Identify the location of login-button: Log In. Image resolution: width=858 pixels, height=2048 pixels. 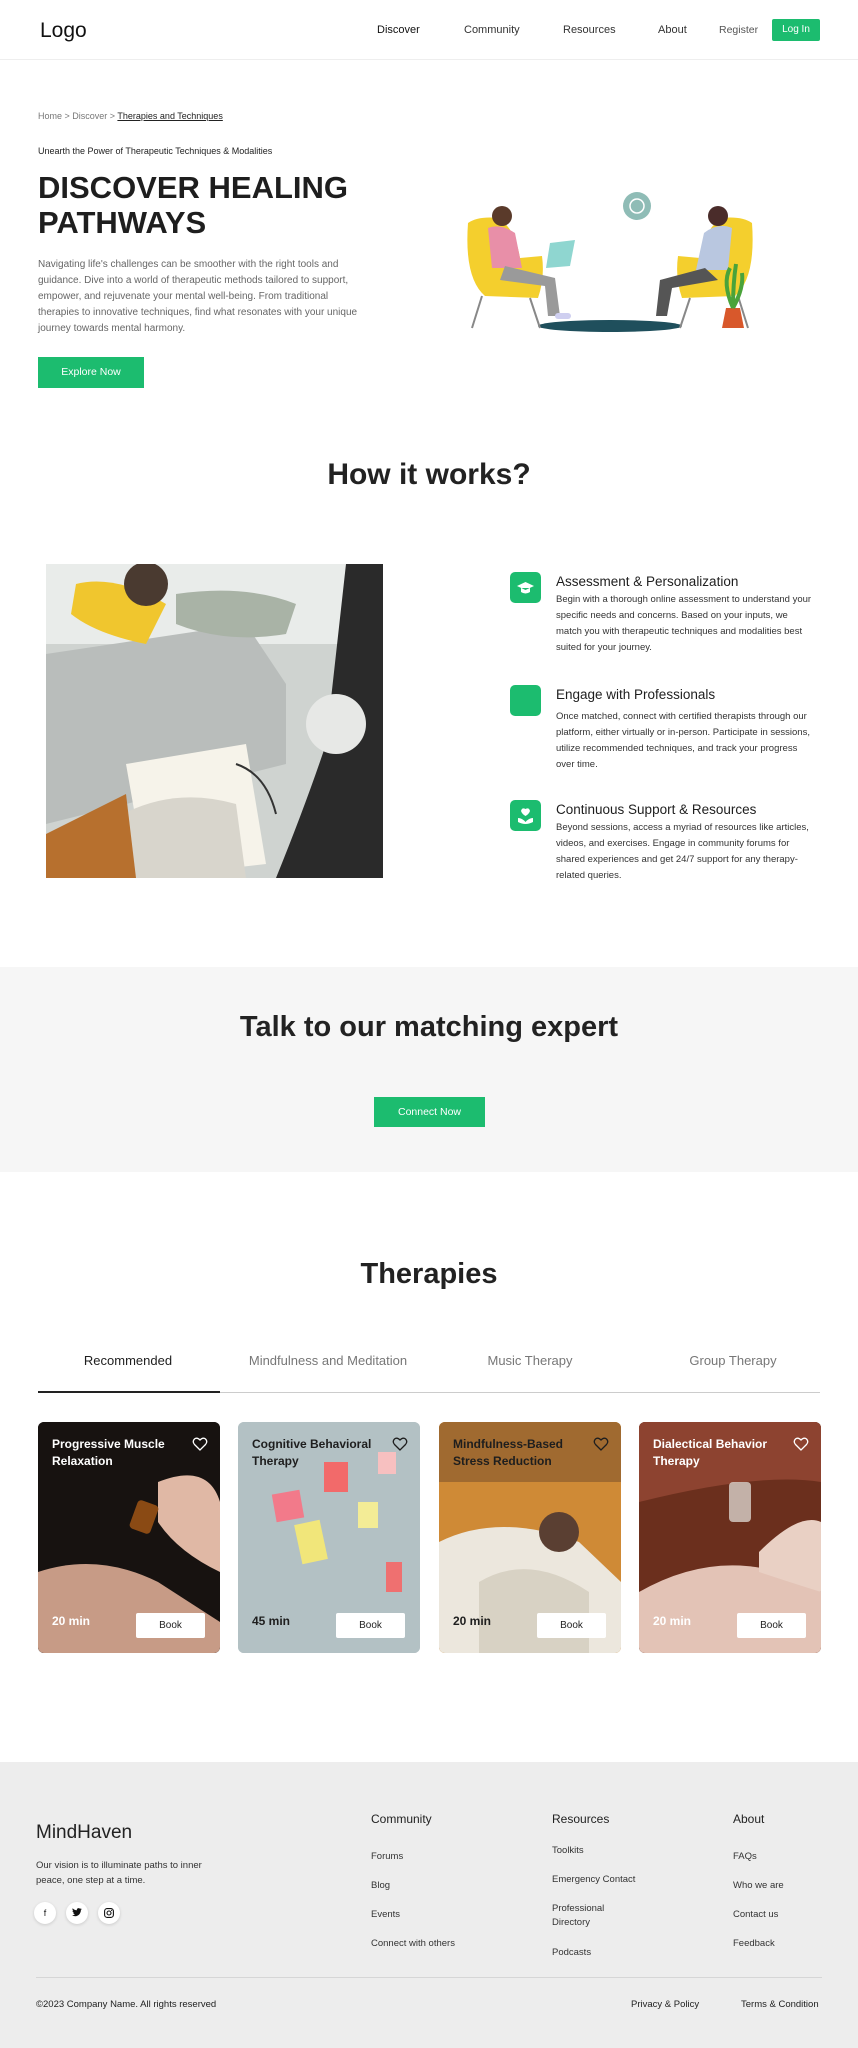
(796, 30).